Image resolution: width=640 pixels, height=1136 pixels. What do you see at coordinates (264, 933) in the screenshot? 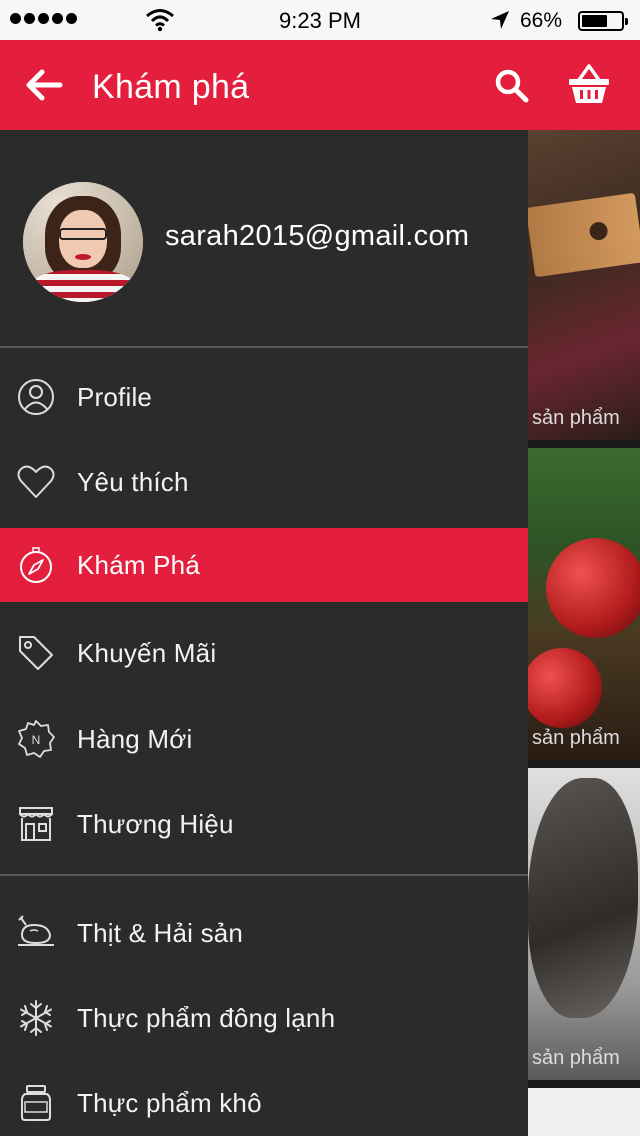
I see `menu-item-meat-seafood: Thịt & Hải sản` at bounding box center [264, 933].